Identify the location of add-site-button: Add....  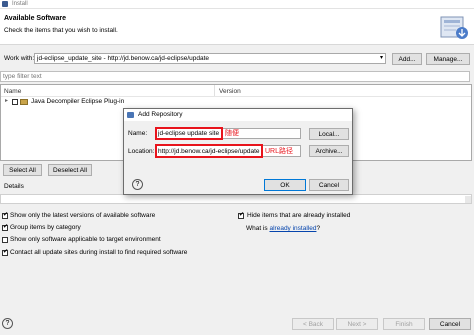
(407, 59).